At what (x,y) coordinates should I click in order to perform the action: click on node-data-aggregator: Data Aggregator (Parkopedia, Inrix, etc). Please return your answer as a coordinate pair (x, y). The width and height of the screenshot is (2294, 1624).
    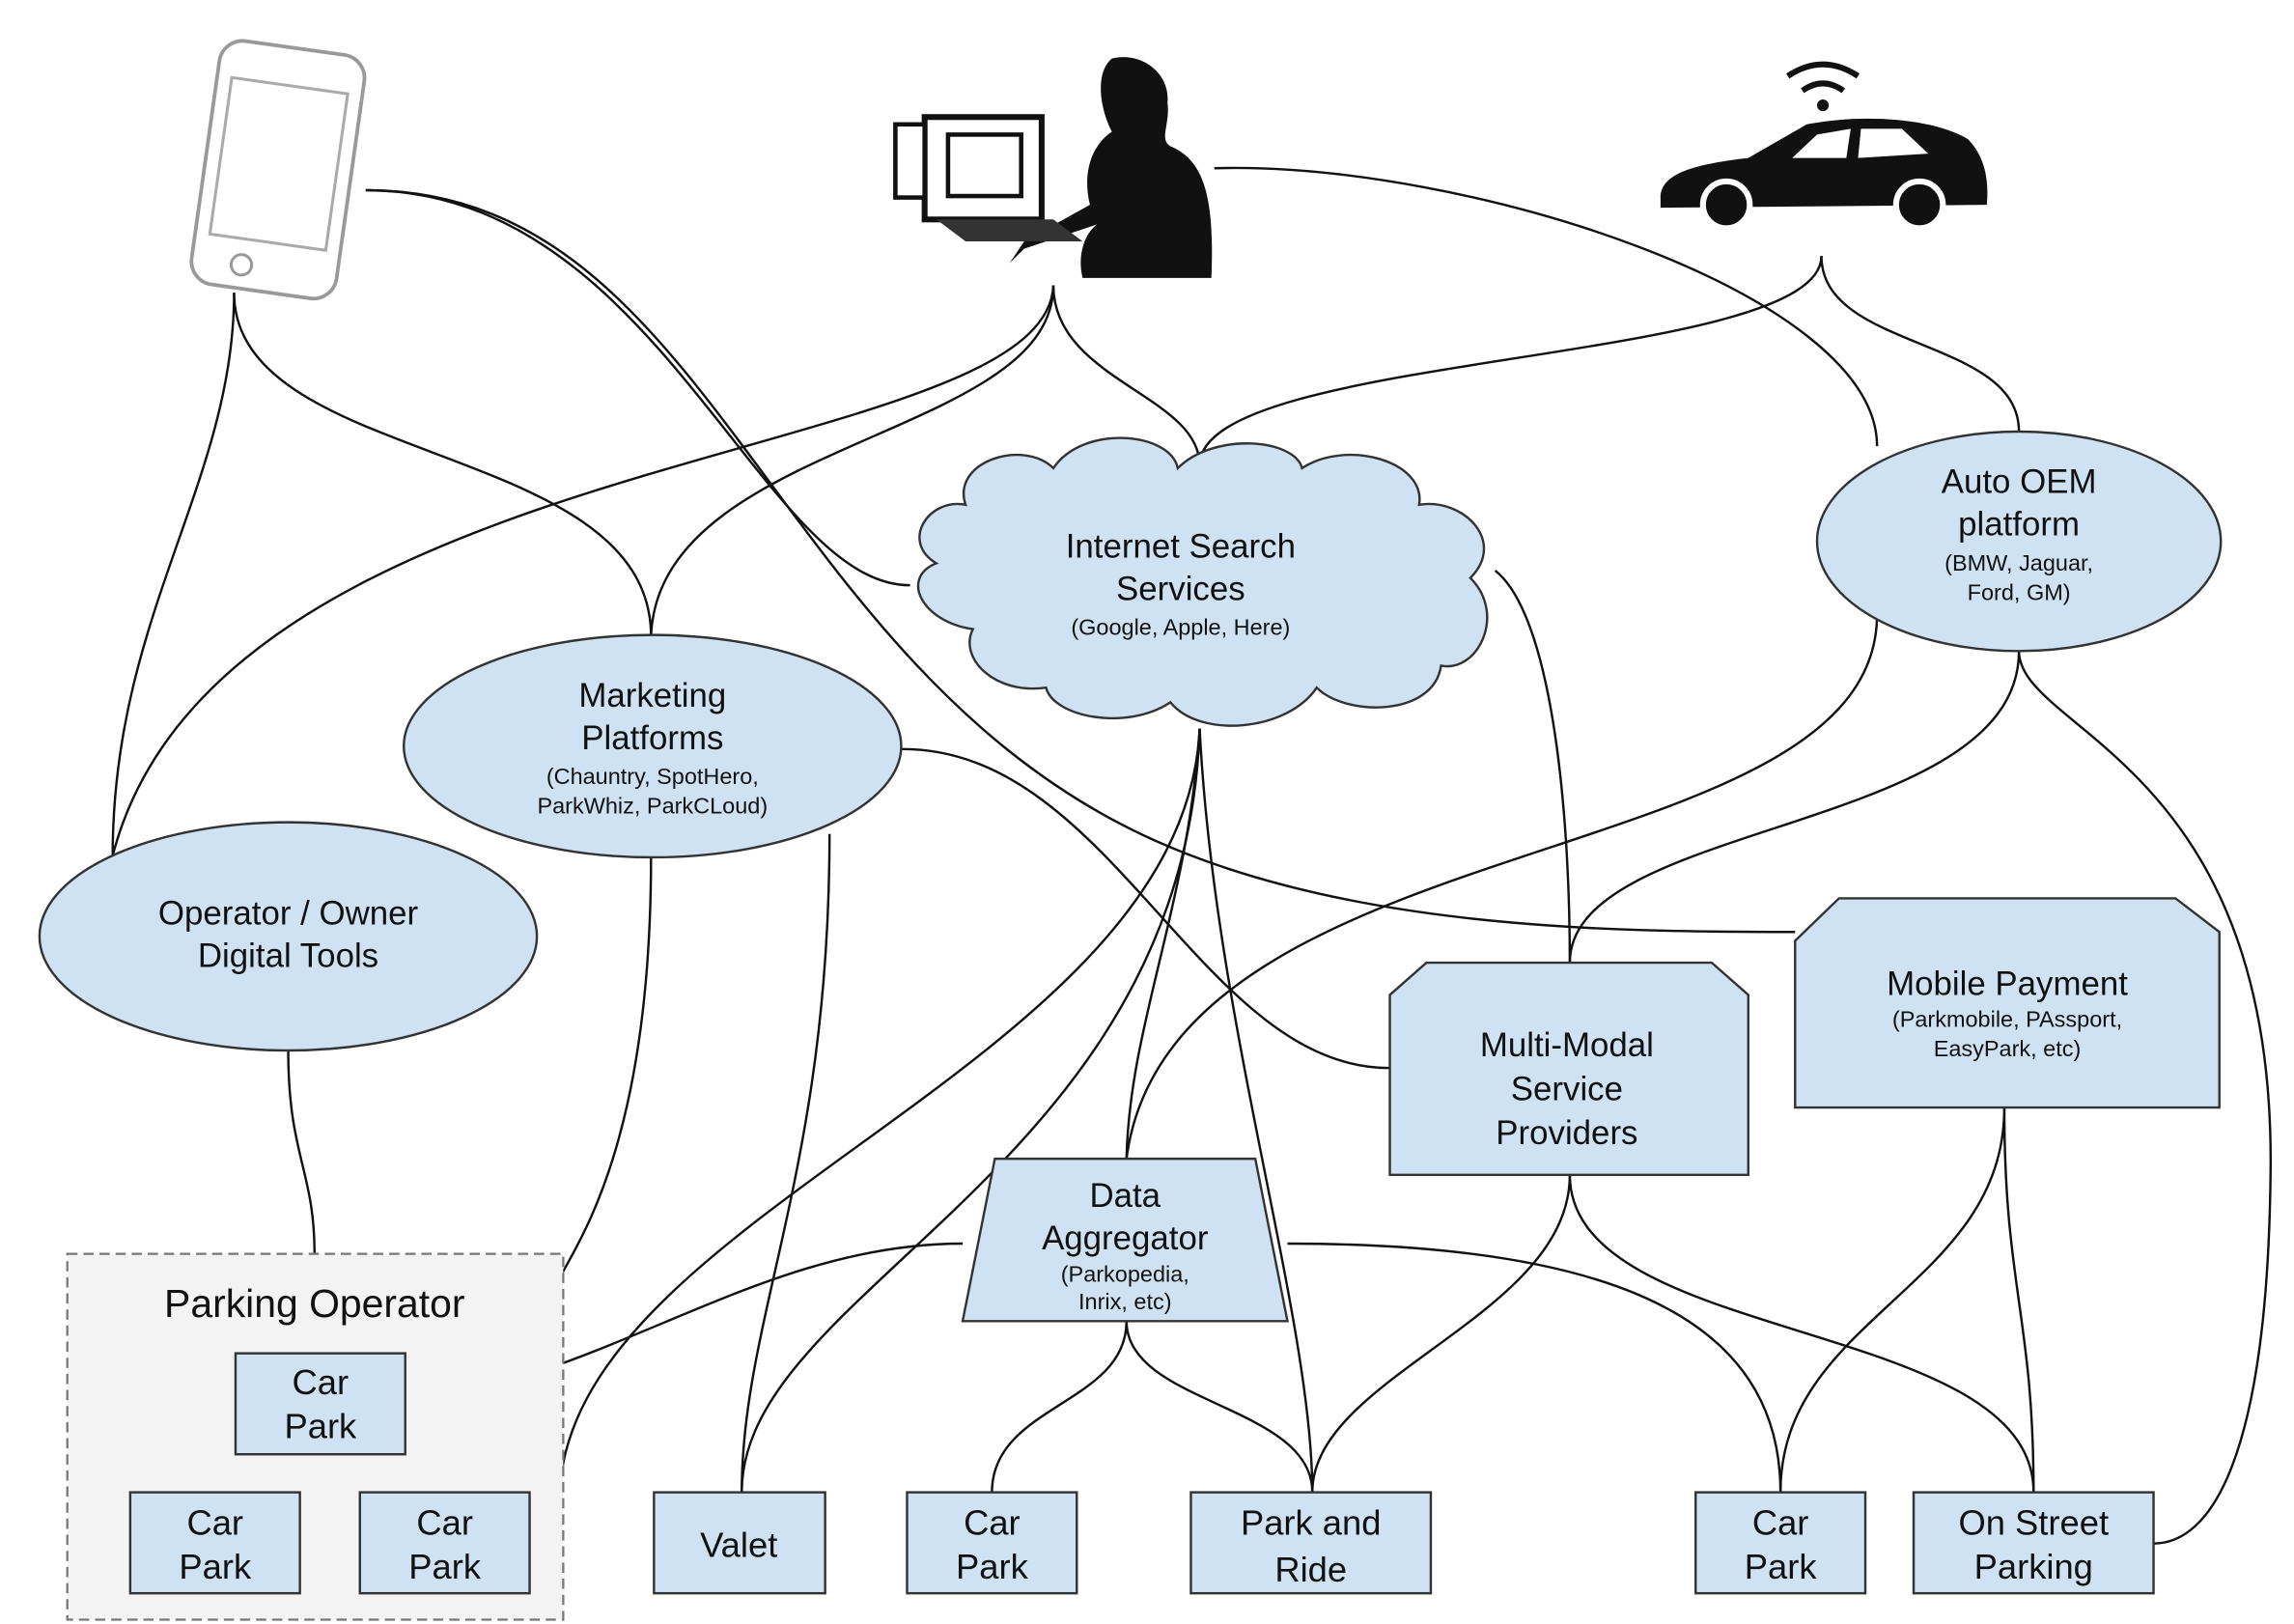
    Looking at the image, I should click on (1125, 1240).